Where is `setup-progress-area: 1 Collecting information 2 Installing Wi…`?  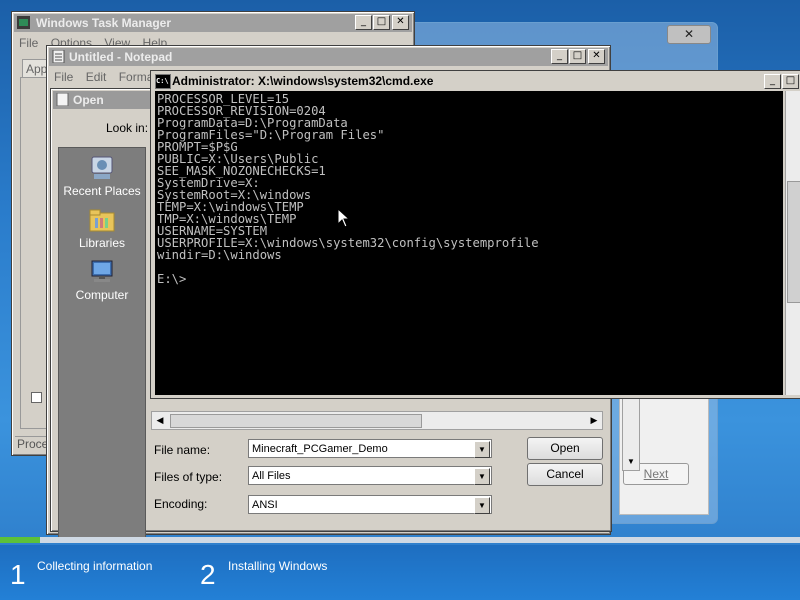
setup-progress-area: 1 Collecting information 2 Installing Wi… is located at coordinates (400, 568).